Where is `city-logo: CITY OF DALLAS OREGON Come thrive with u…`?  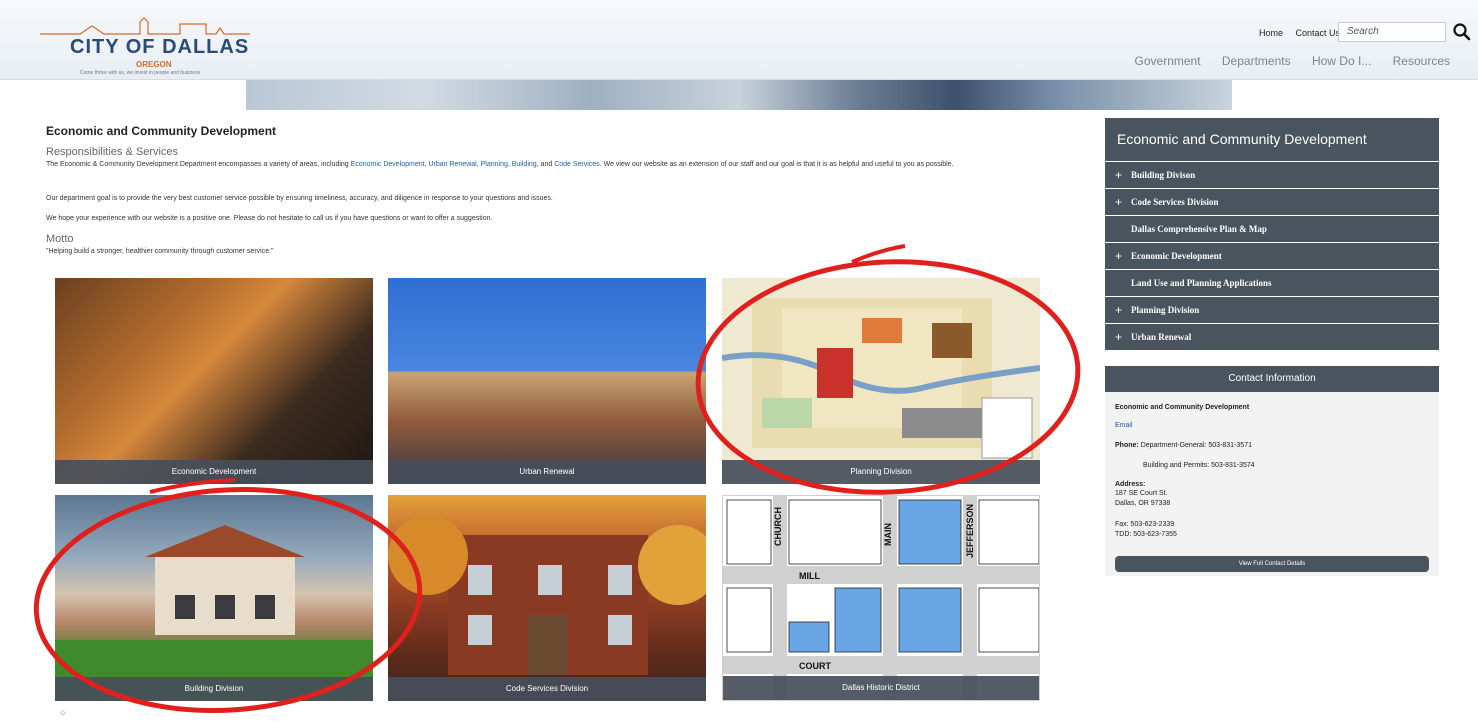 city-logo: CITY OF DALLAS OREGON Come thrive with u… is located at coordinates (145, 46).